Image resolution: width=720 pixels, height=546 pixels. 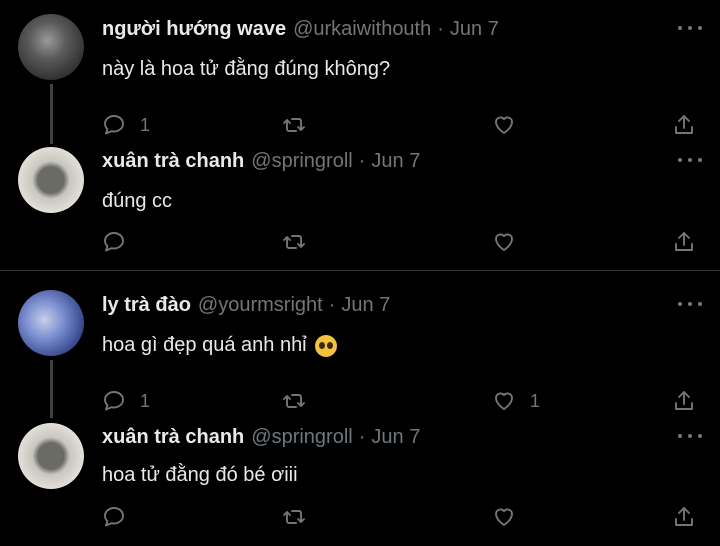 I want to click on tweet-text-content: đúng cc, so click(x=137, y=201).